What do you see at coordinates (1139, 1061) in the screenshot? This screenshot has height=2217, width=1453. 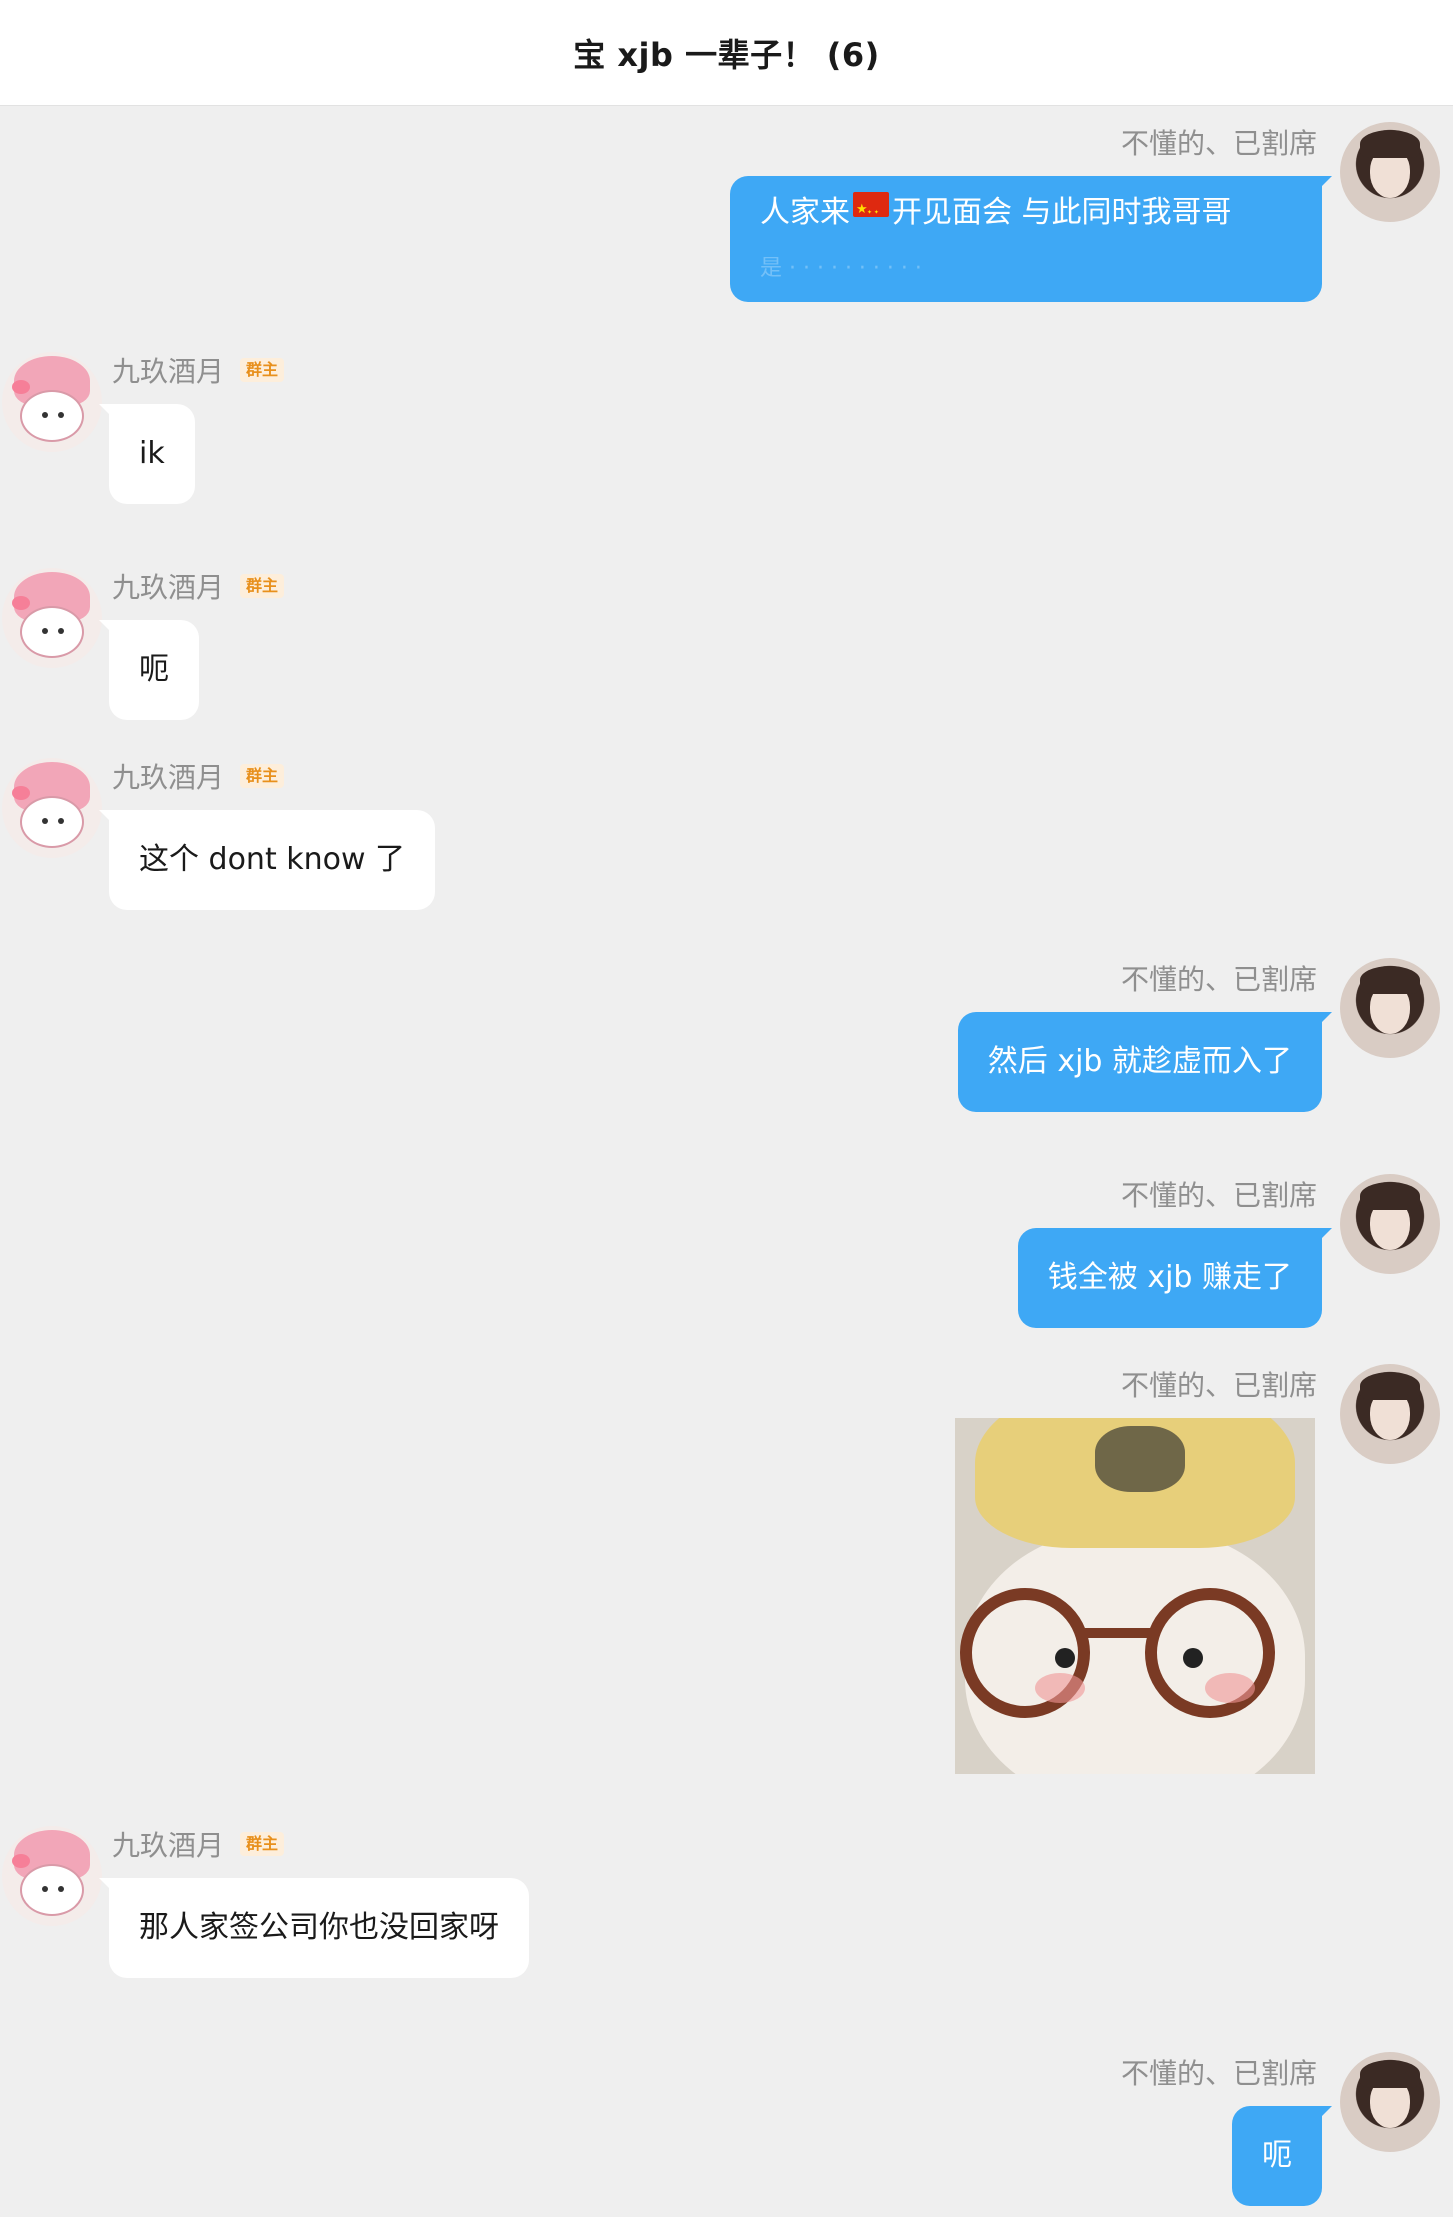 I see `message-text: 然后 xjb 就趁虚而入了` at bounding box center [1139, 1061].